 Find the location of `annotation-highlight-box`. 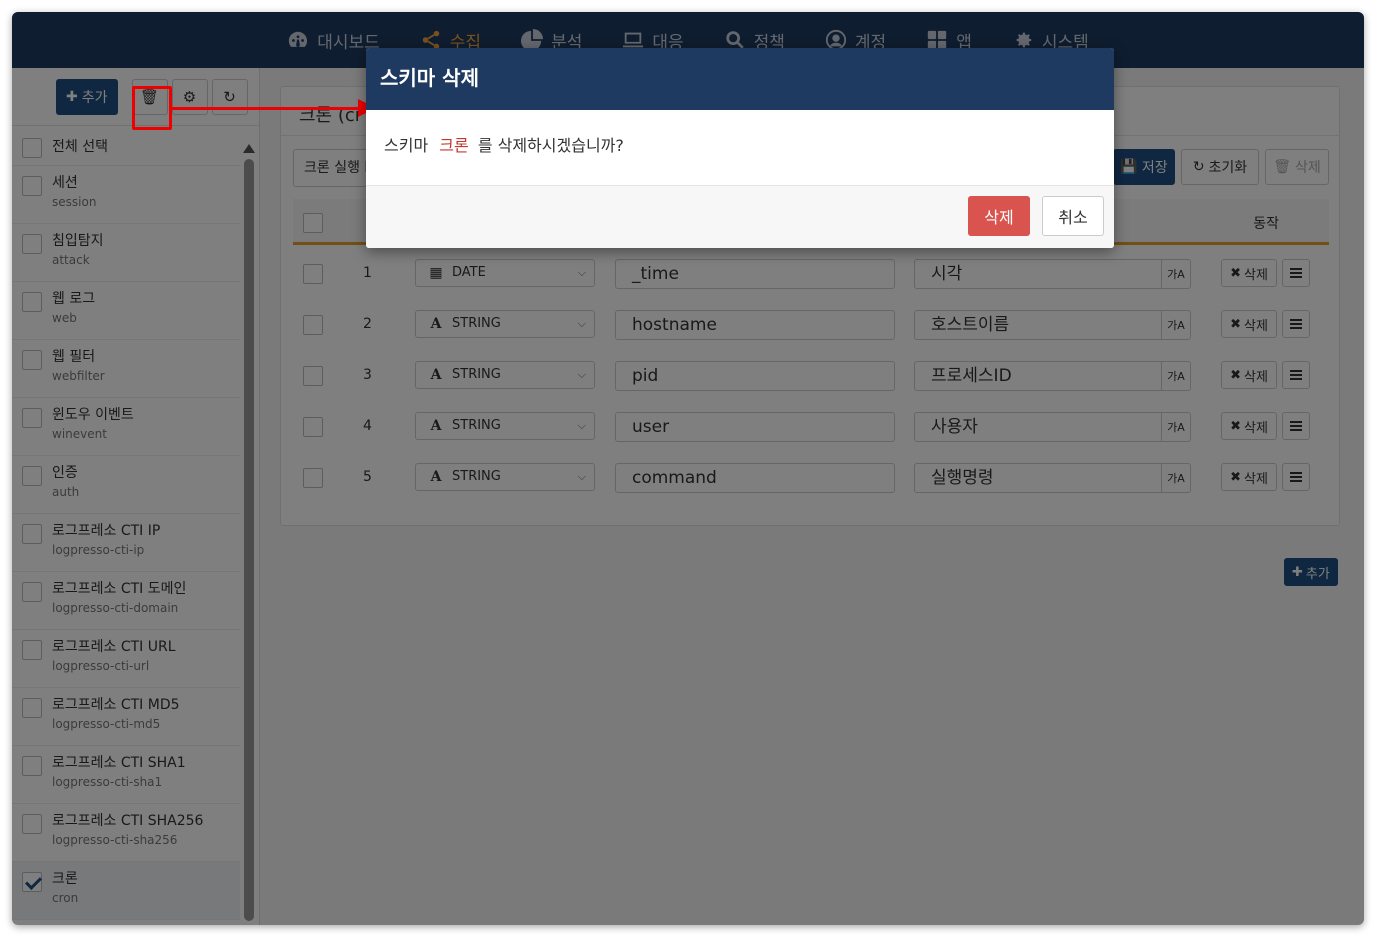

annotation-highlight-box is located at coordinates (152, 108).